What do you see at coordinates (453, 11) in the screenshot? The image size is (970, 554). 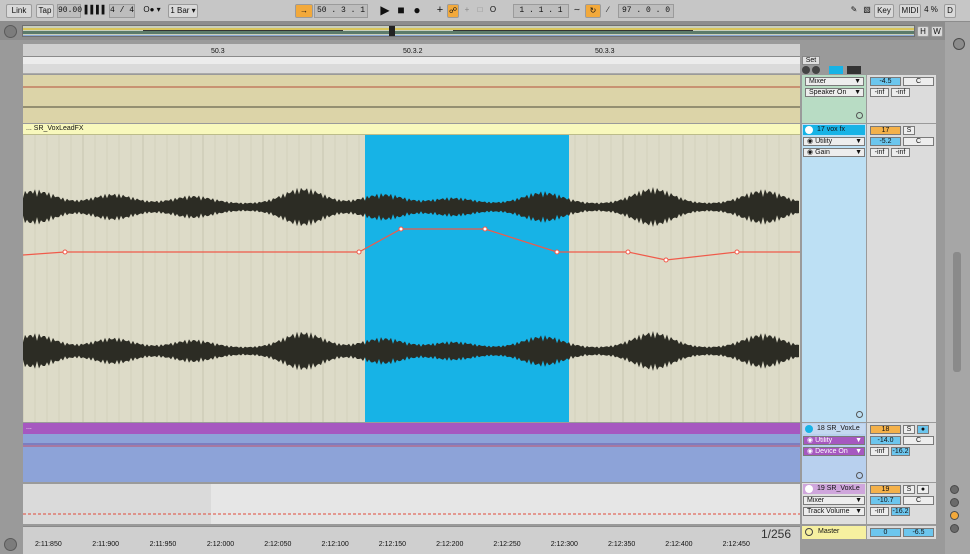 I see `automation-arm-icon: ☍` at bounding box center [453, 11].